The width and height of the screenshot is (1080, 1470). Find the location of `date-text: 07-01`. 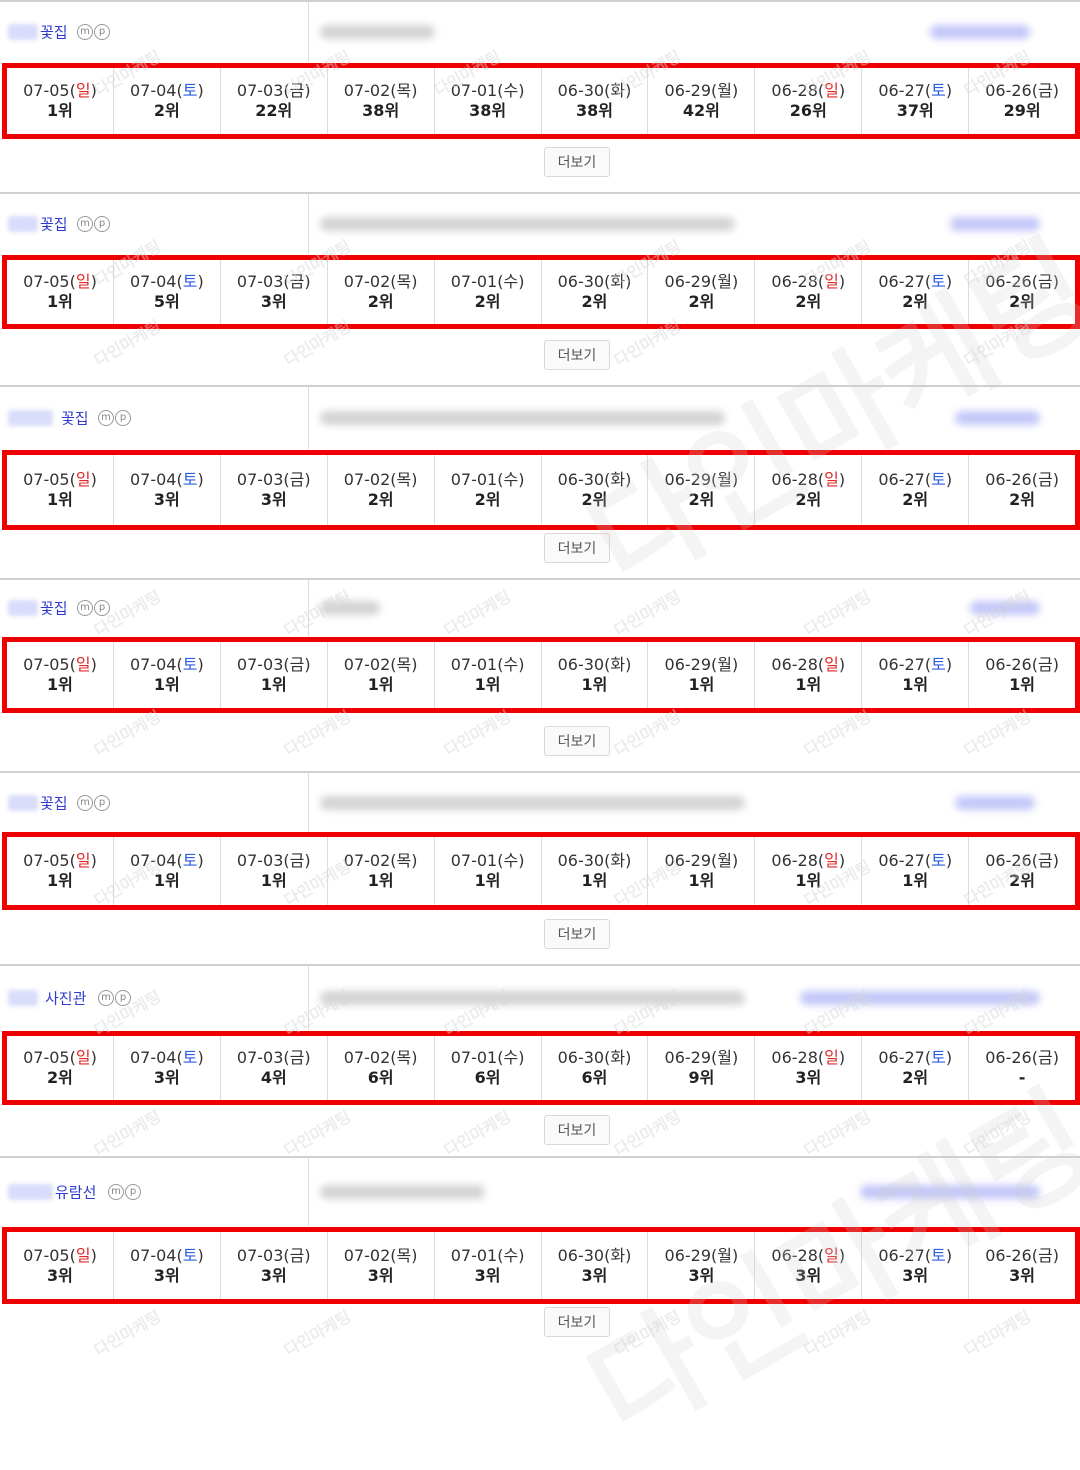

date-text: 07-01 is located at coordinates (474, 1255).